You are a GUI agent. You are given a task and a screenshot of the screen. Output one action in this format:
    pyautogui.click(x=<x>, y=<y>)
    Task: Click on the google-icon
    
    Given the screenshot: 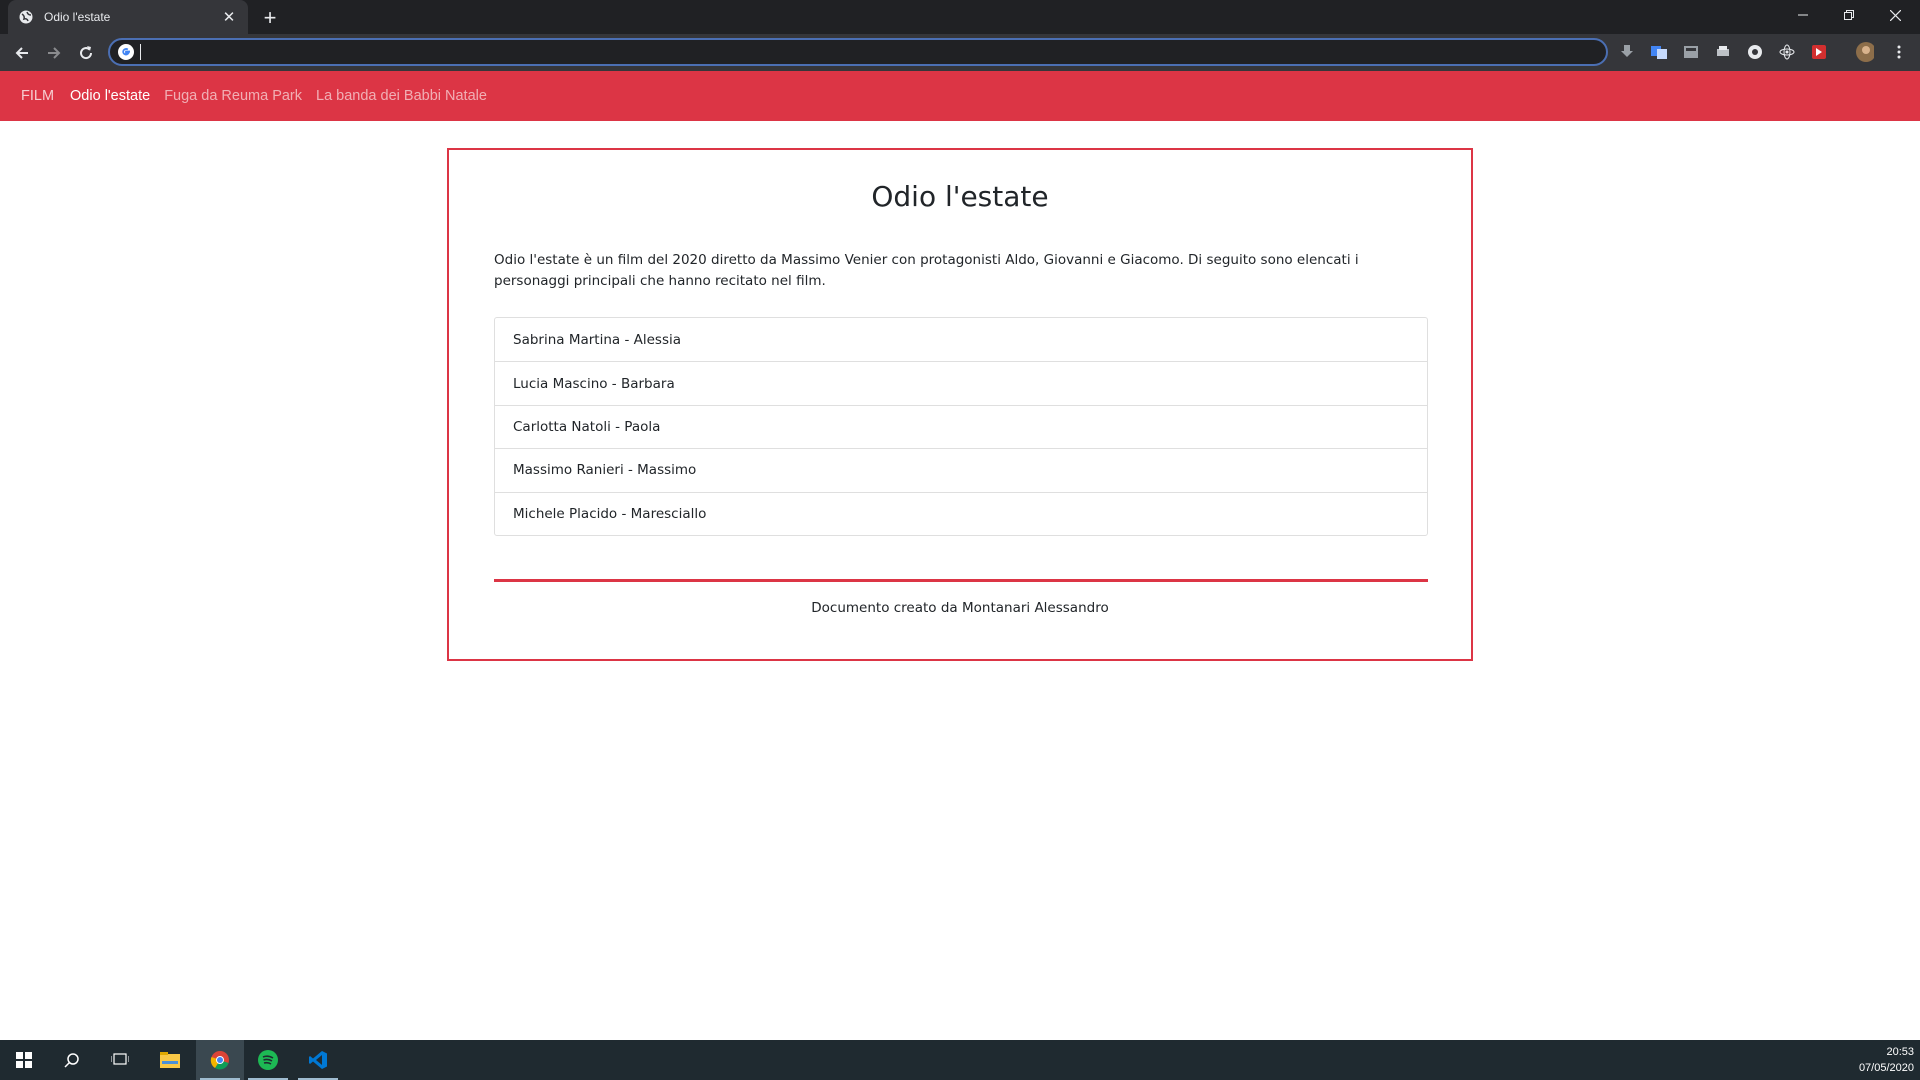 What is the action you would take?
    pyautogui.click(x=126, y=52)
    